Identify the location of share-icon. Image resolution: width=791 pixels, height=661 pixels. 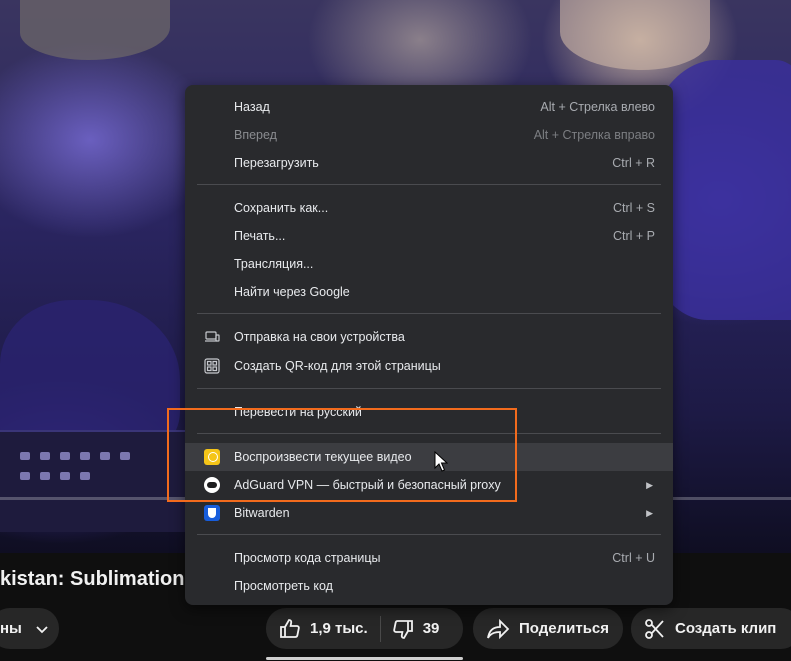
(498, 628).